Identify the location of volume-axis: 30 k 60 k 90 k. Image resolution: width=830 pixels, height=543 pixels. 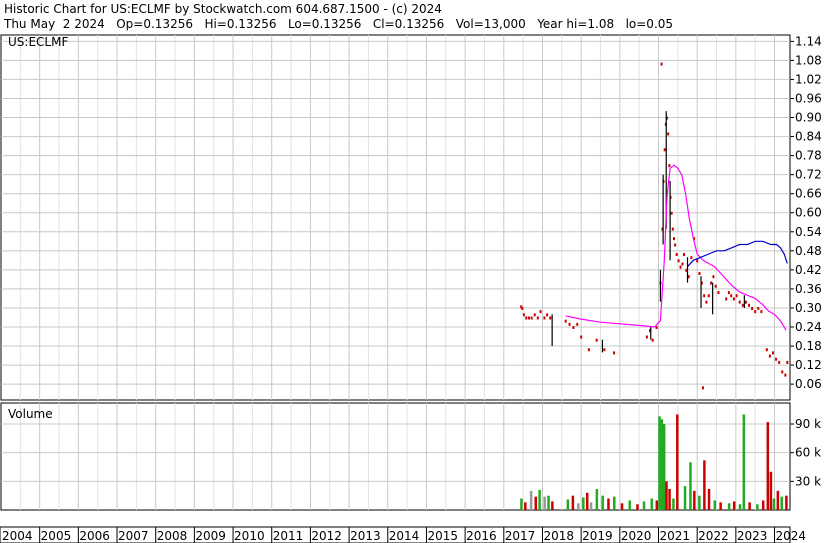
(805, 452).